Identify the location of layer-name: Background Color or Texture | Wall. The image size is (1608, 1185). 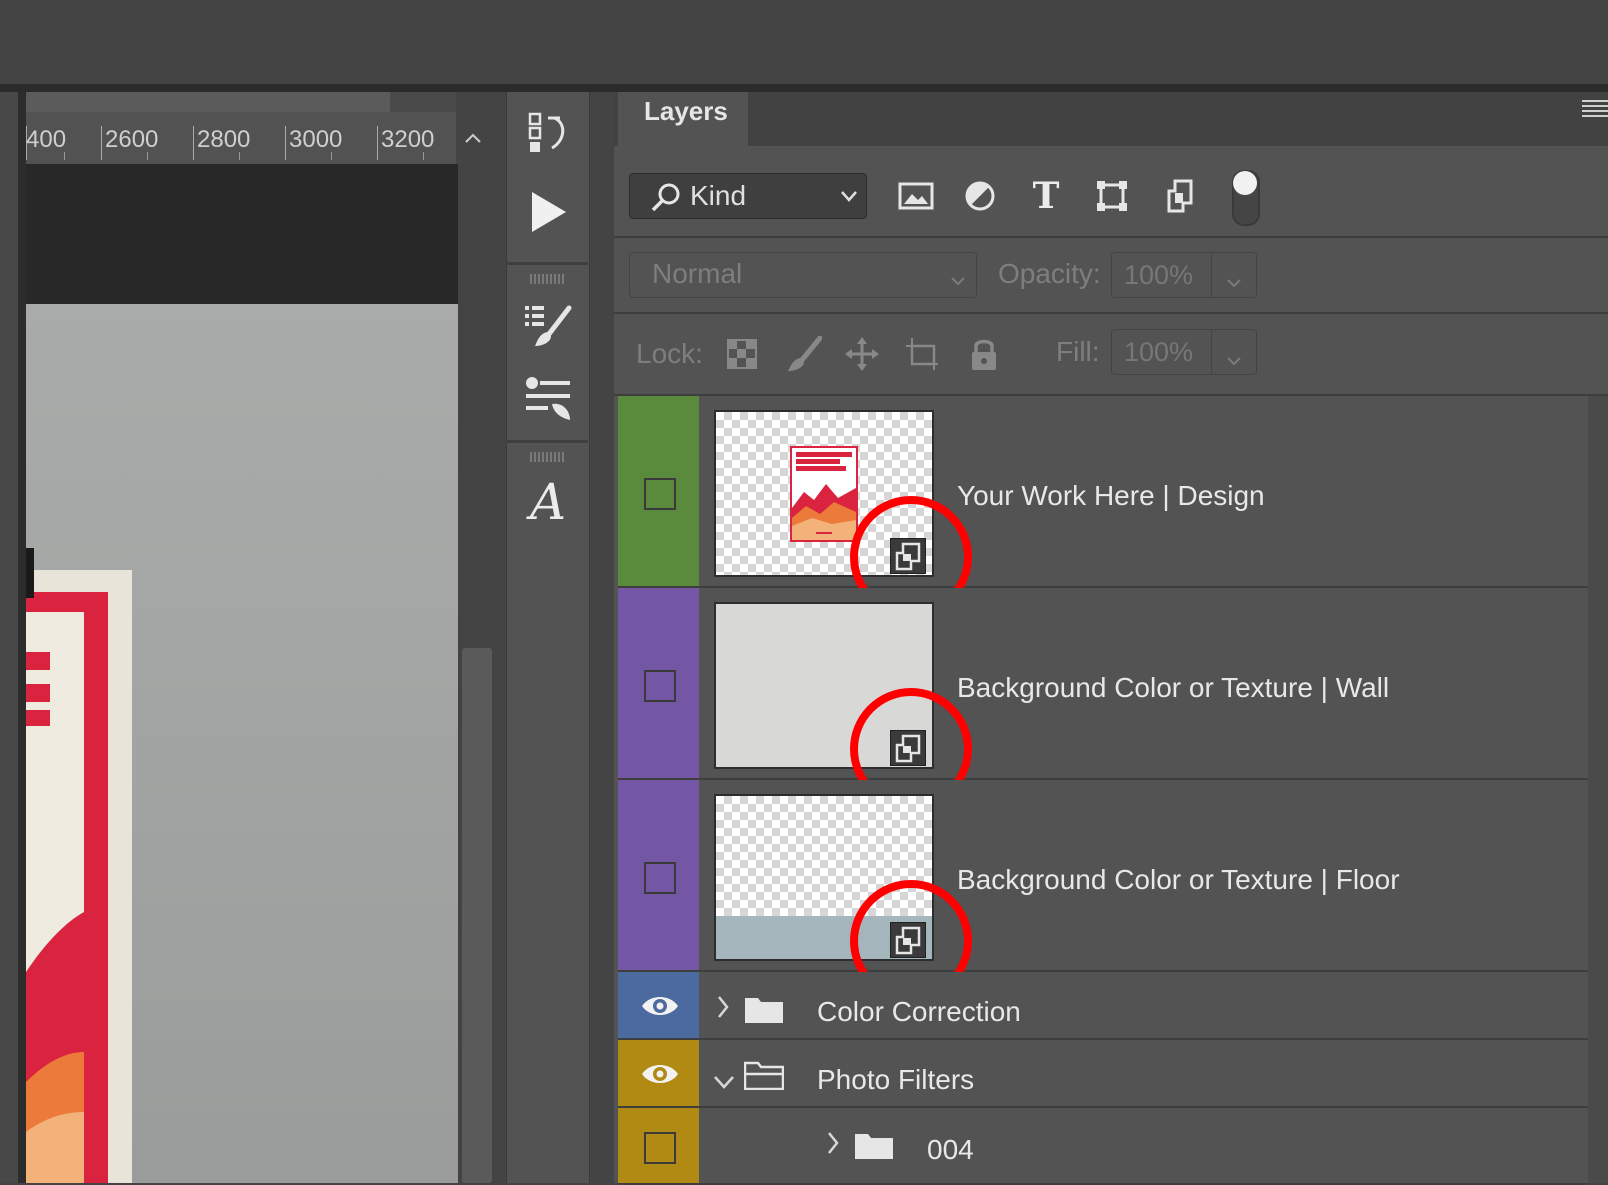
(1173, 688).